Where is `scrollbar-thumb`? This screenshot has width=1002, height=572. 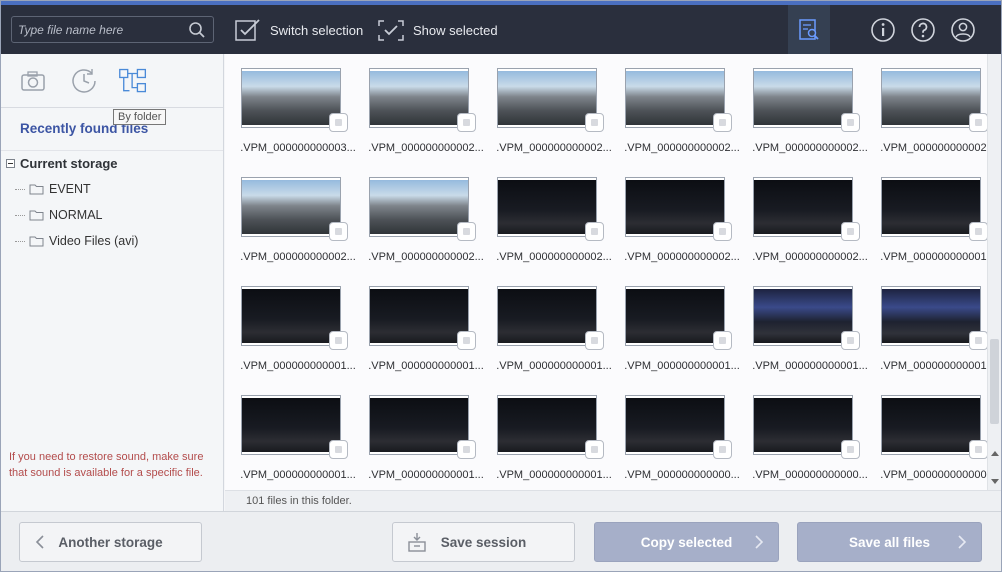
scrollbar-thumb is located at coordinates (994, 381).